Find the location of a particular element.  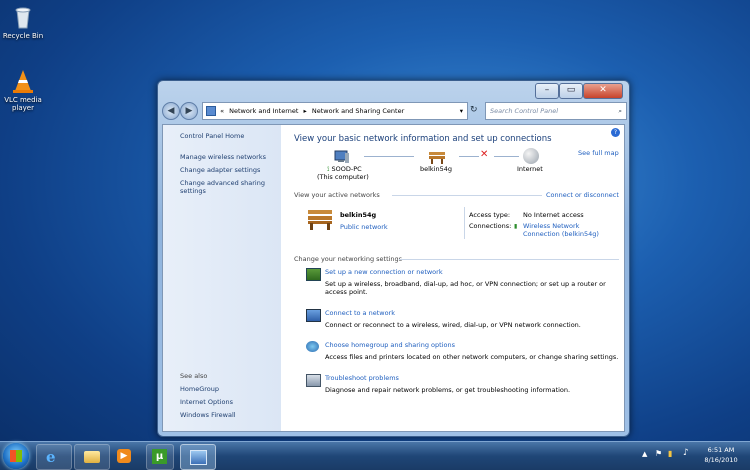

back-button: ◀ is located at coordinates (171, 111).